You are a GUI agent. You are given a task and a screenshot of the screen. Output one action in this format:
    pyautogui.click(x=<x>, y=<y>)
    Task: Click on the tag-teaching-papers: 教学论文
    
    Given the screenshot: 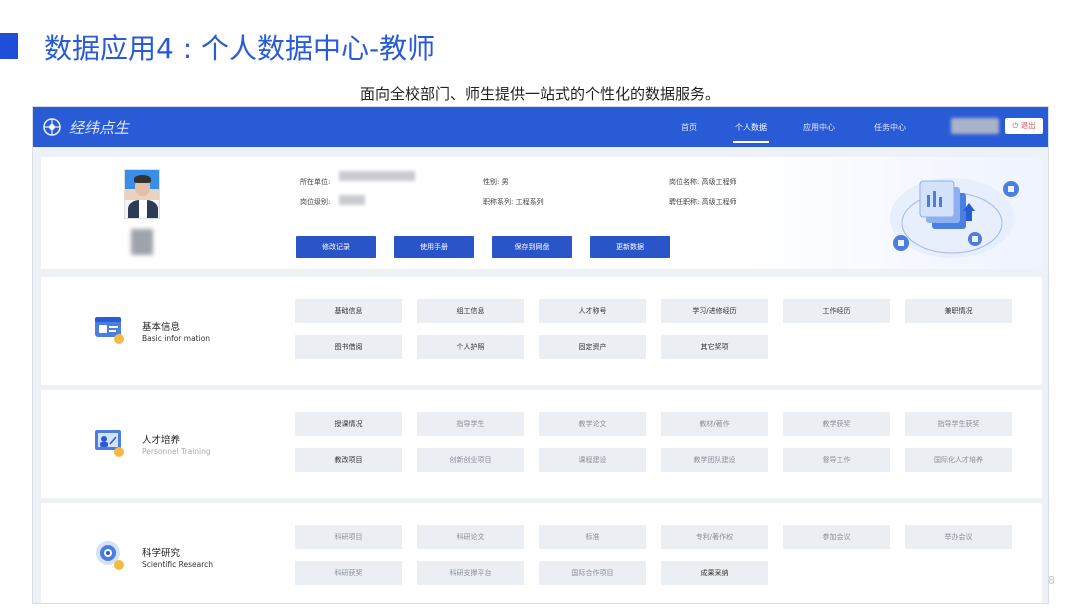 What is the action you would take?
    pyautogui.click(x=592, y=424)
    